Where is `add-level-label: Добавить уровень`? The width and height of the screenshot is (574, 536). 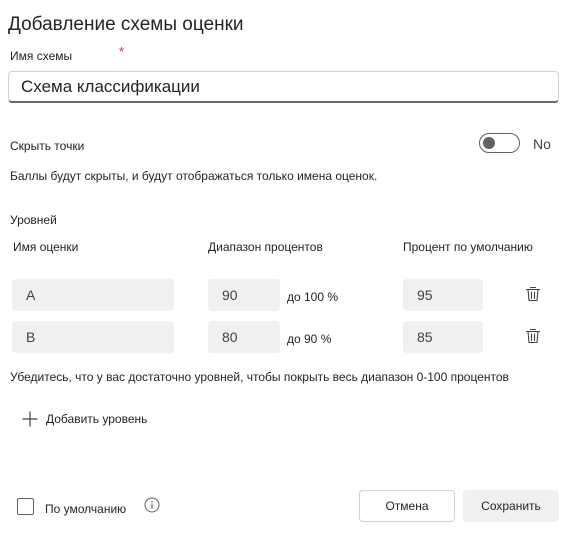 add-level-label: Добавить уровень is located at coordinates (97, 419).